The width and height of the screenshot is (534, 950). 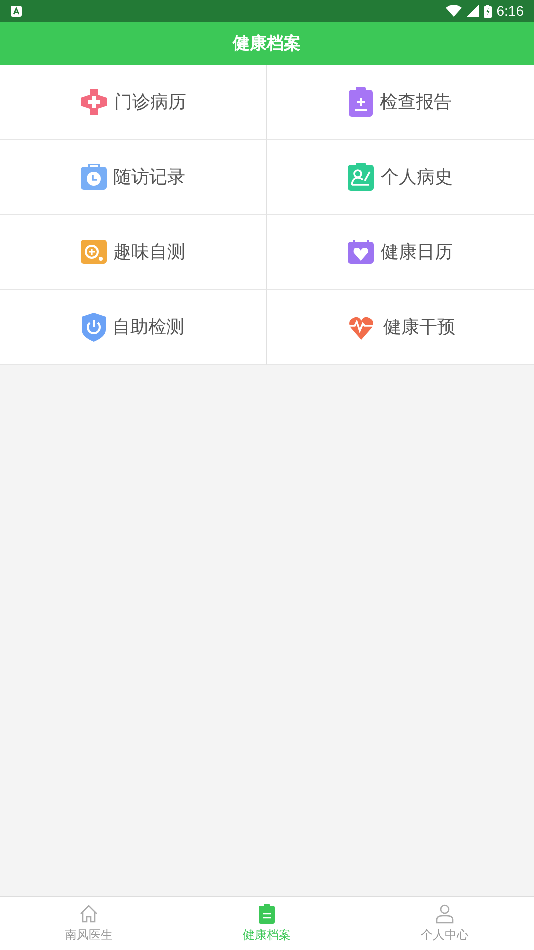 I want to click on clock-time: 6:16, so click(x=510, y=11).